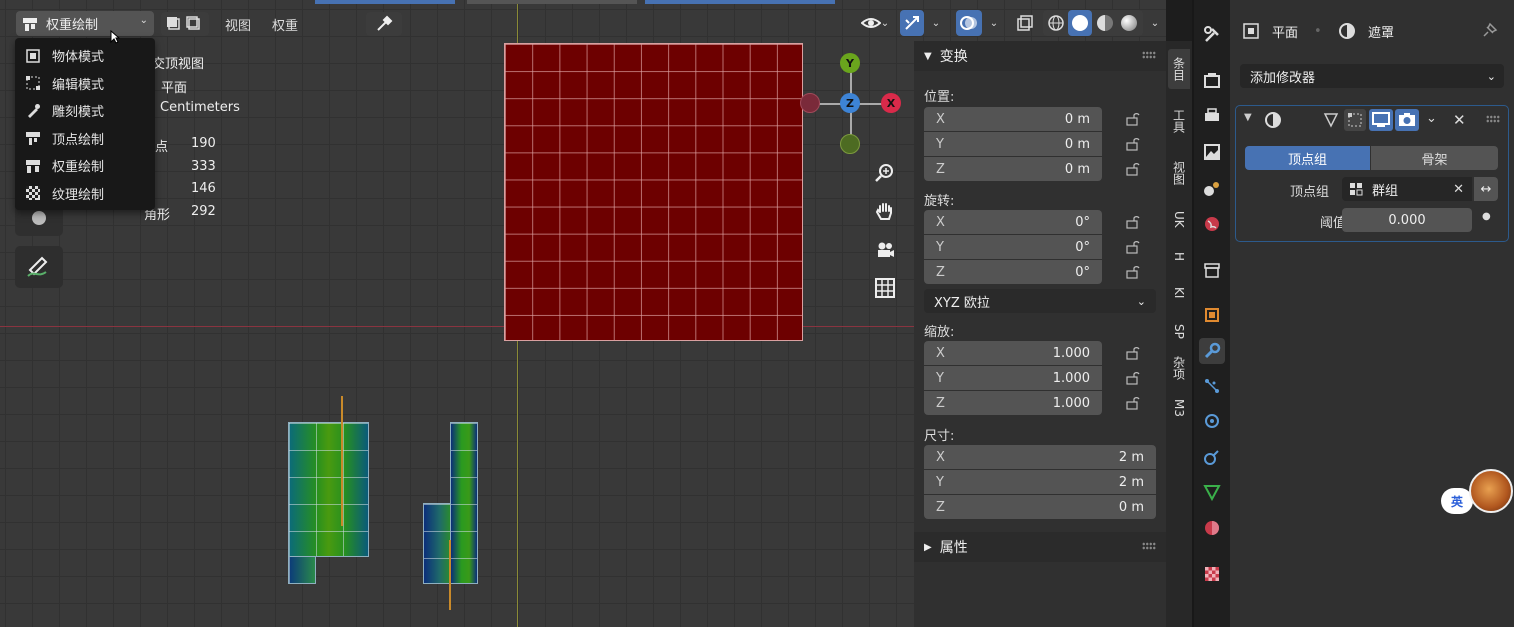 This screenshot has width=1514, height=627. I want to click on tab-m3: M3, so click(1179, 408).